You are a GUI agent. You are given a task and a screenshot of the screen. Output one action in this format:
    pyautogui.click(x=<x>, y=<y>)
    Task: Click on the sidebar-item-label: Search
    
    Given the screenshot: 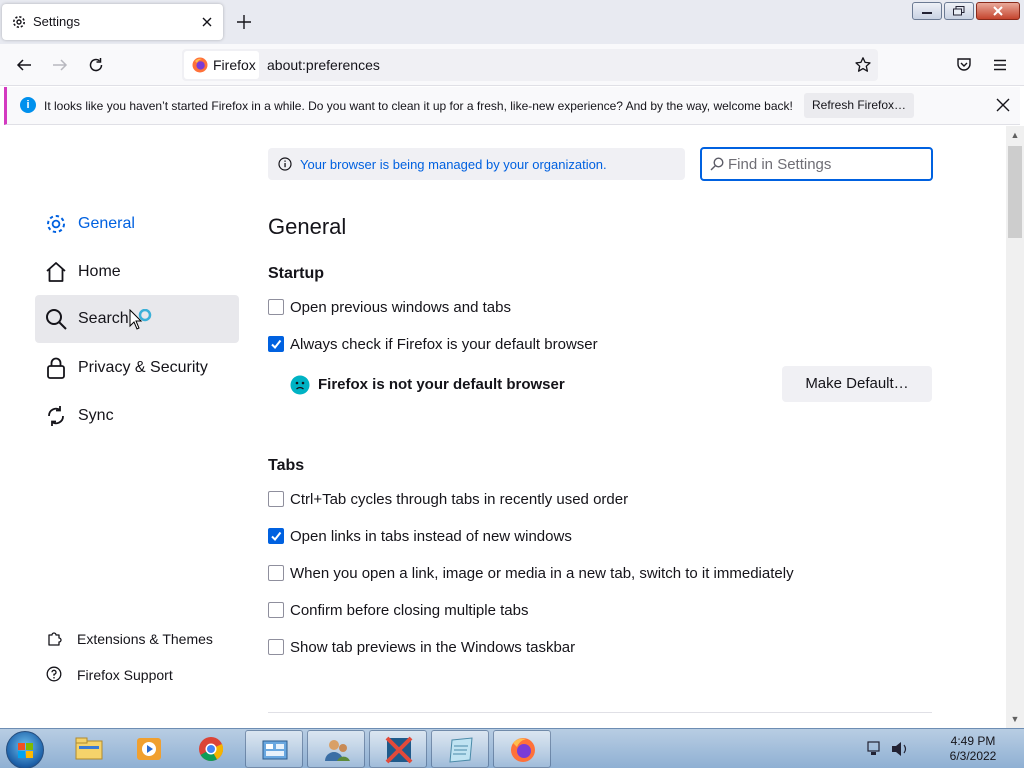 What is the action you would take?
    pyautogui.click(x=103, y=318)
    